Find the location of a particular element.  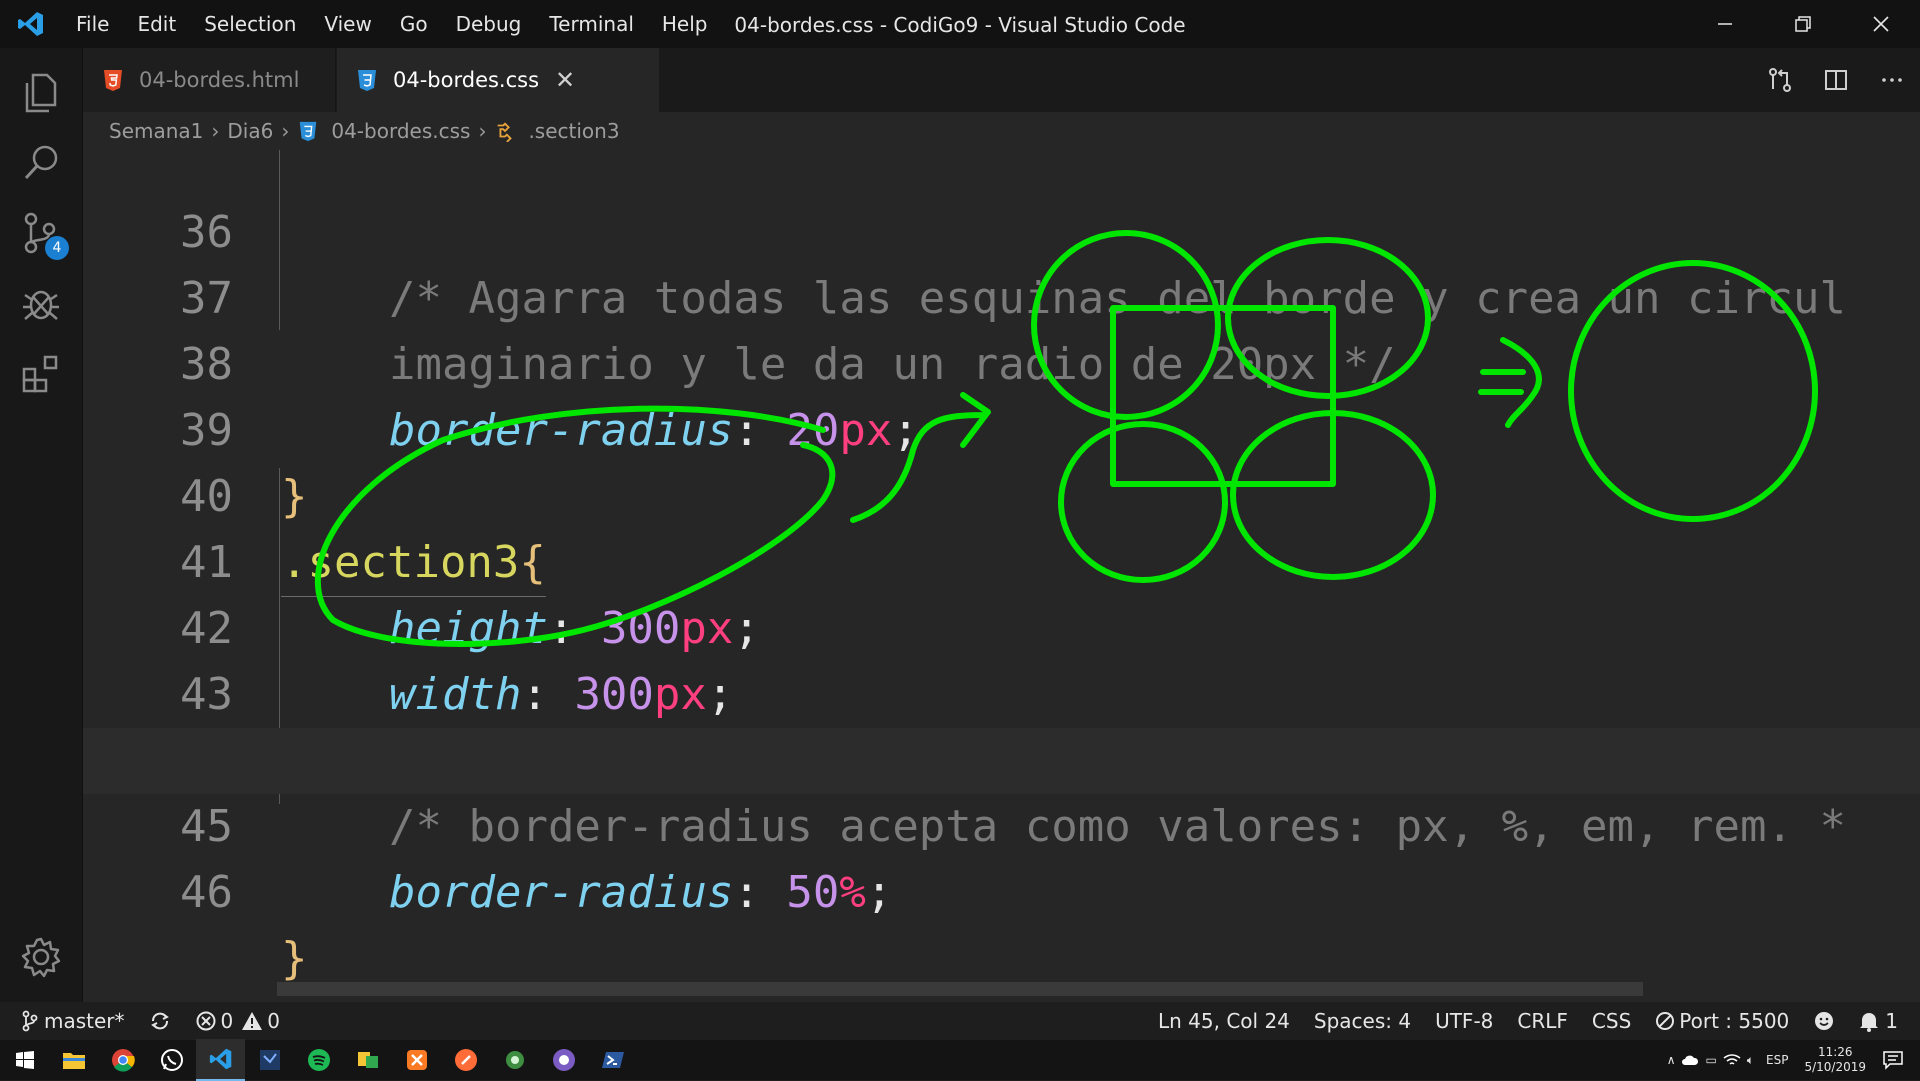

code-punctuation: : is located at coordinates (760, 892).